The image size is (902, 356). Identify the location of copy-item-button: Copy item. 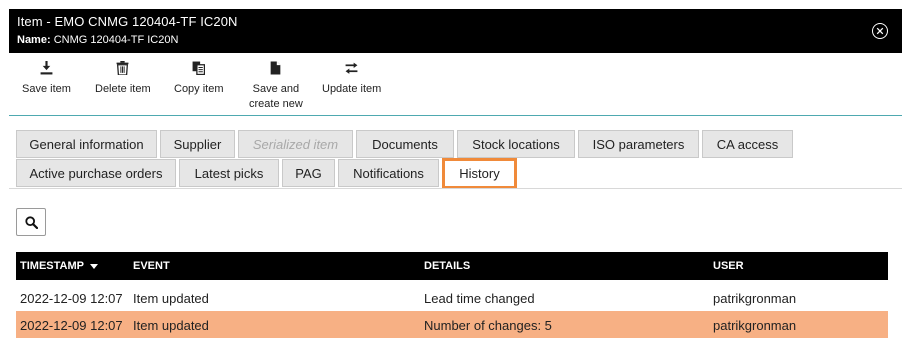
(199, 79).